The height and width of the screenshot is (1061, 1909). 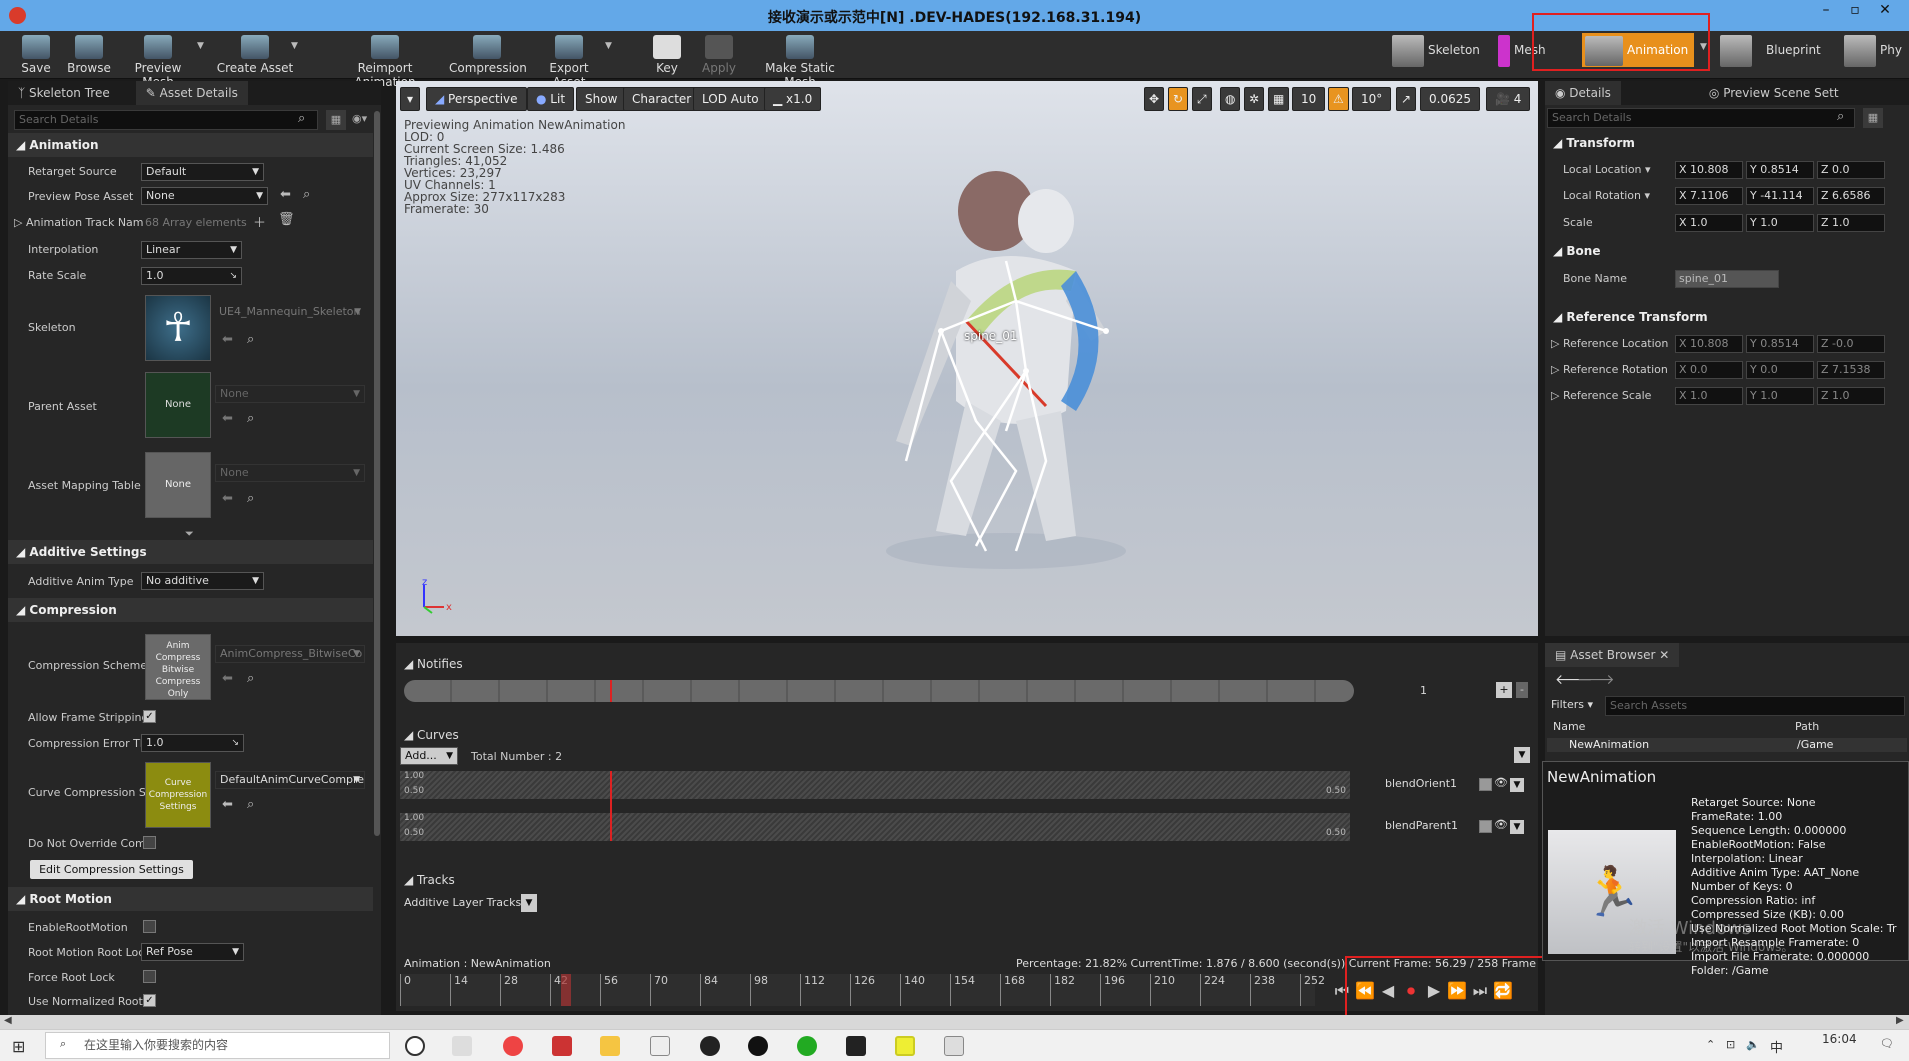 I want to click on playback-speed-button: ▁ x1.0, so click(x=793, y=99).